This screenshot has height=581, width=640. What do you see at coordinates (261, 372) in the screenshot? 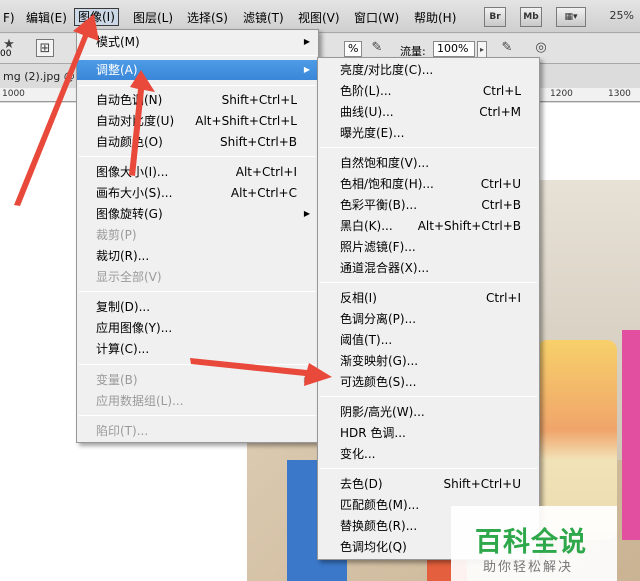
I see `arrow-to-selective-color` at bounding box center [261, 372].